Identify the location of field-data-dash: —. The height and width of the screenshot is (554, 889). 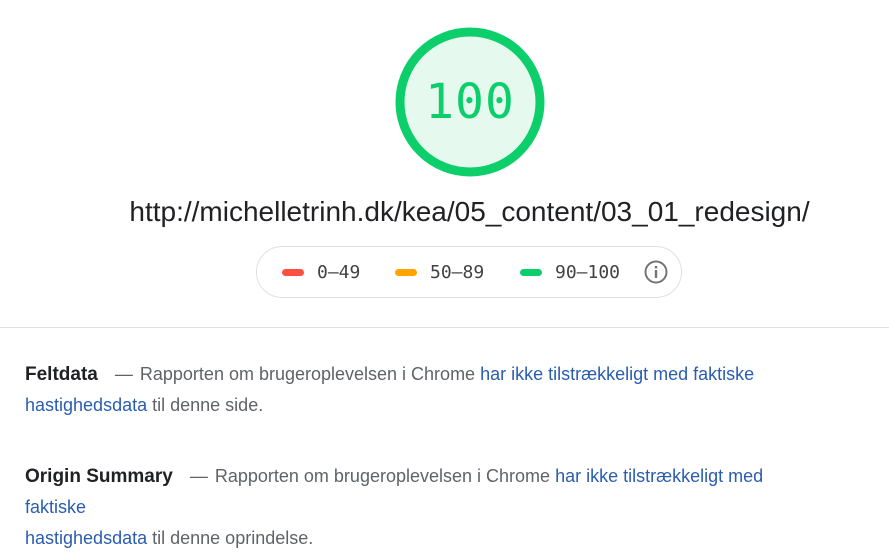
(123, 374).